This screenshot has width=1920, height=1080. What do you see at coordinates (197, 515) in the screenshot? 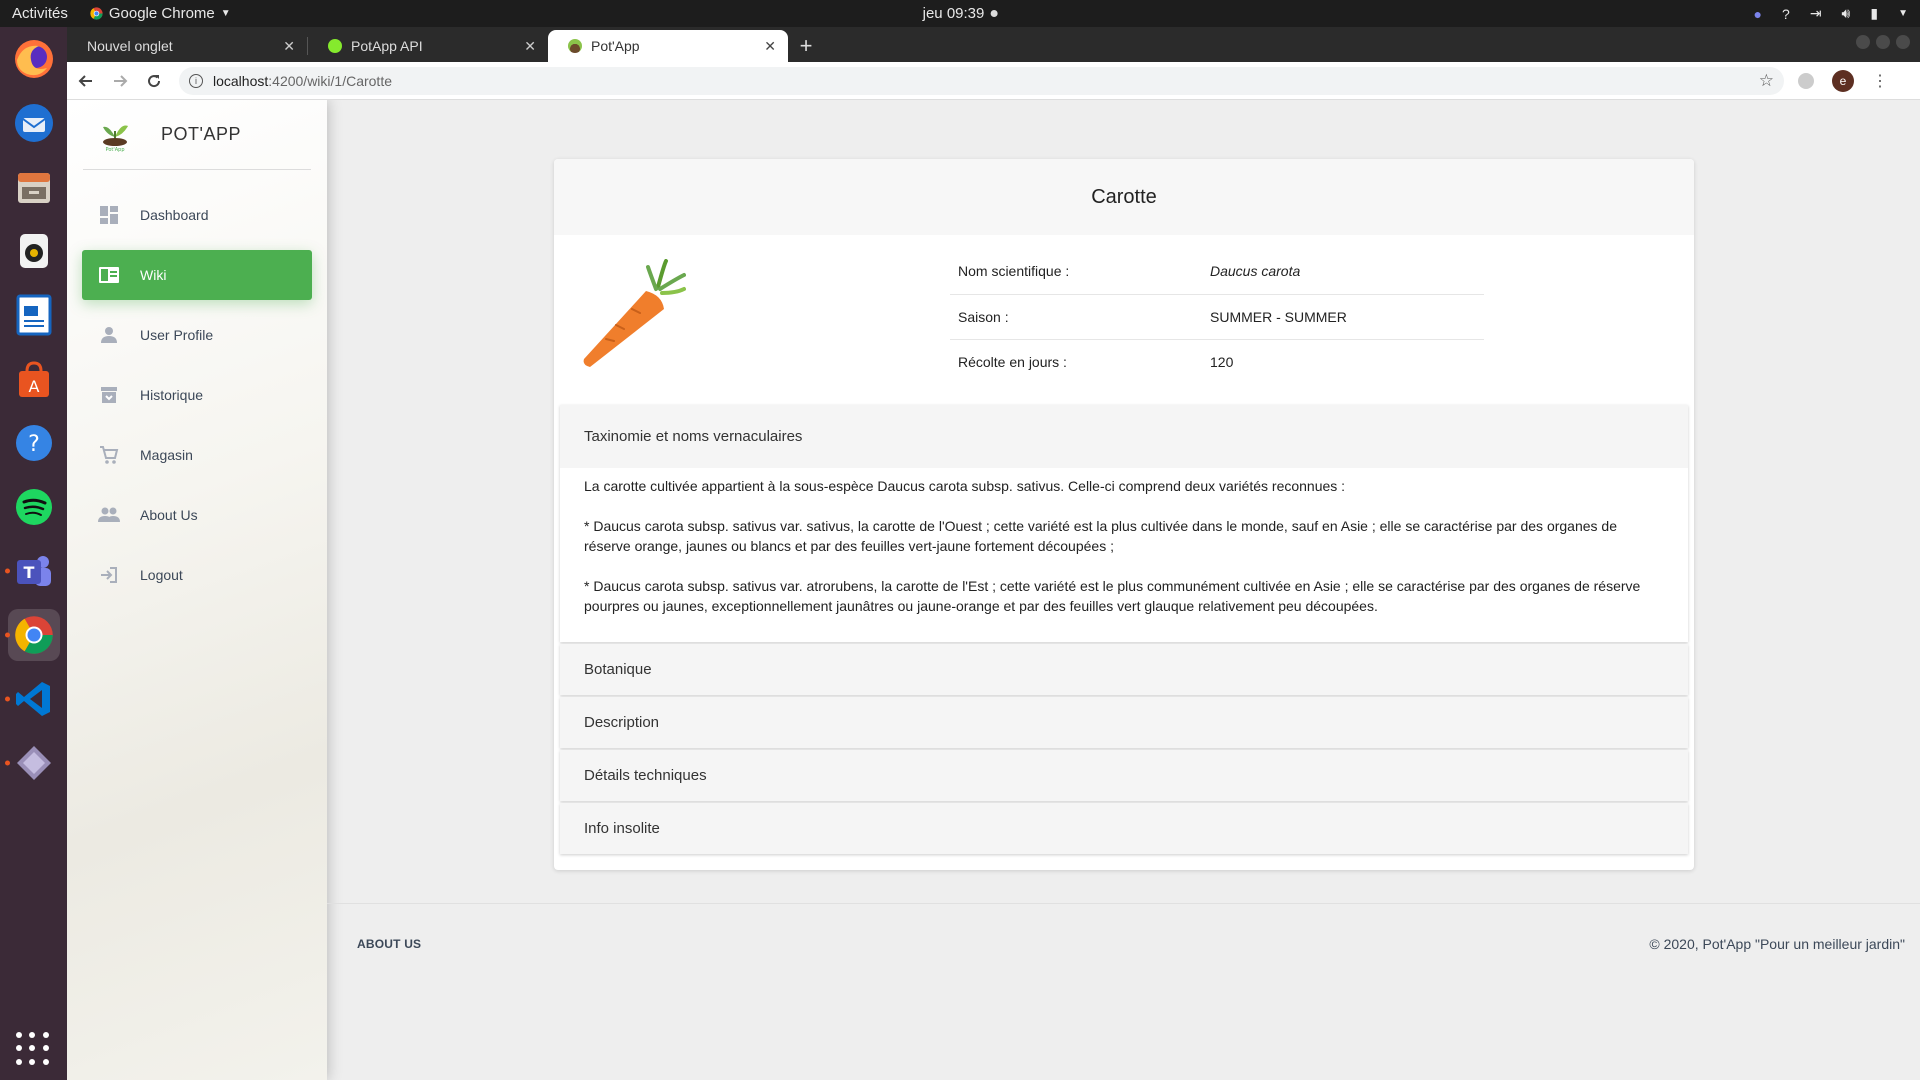
I see `sidebar-item-about-us: About Us` at bounding box center [197, 515].